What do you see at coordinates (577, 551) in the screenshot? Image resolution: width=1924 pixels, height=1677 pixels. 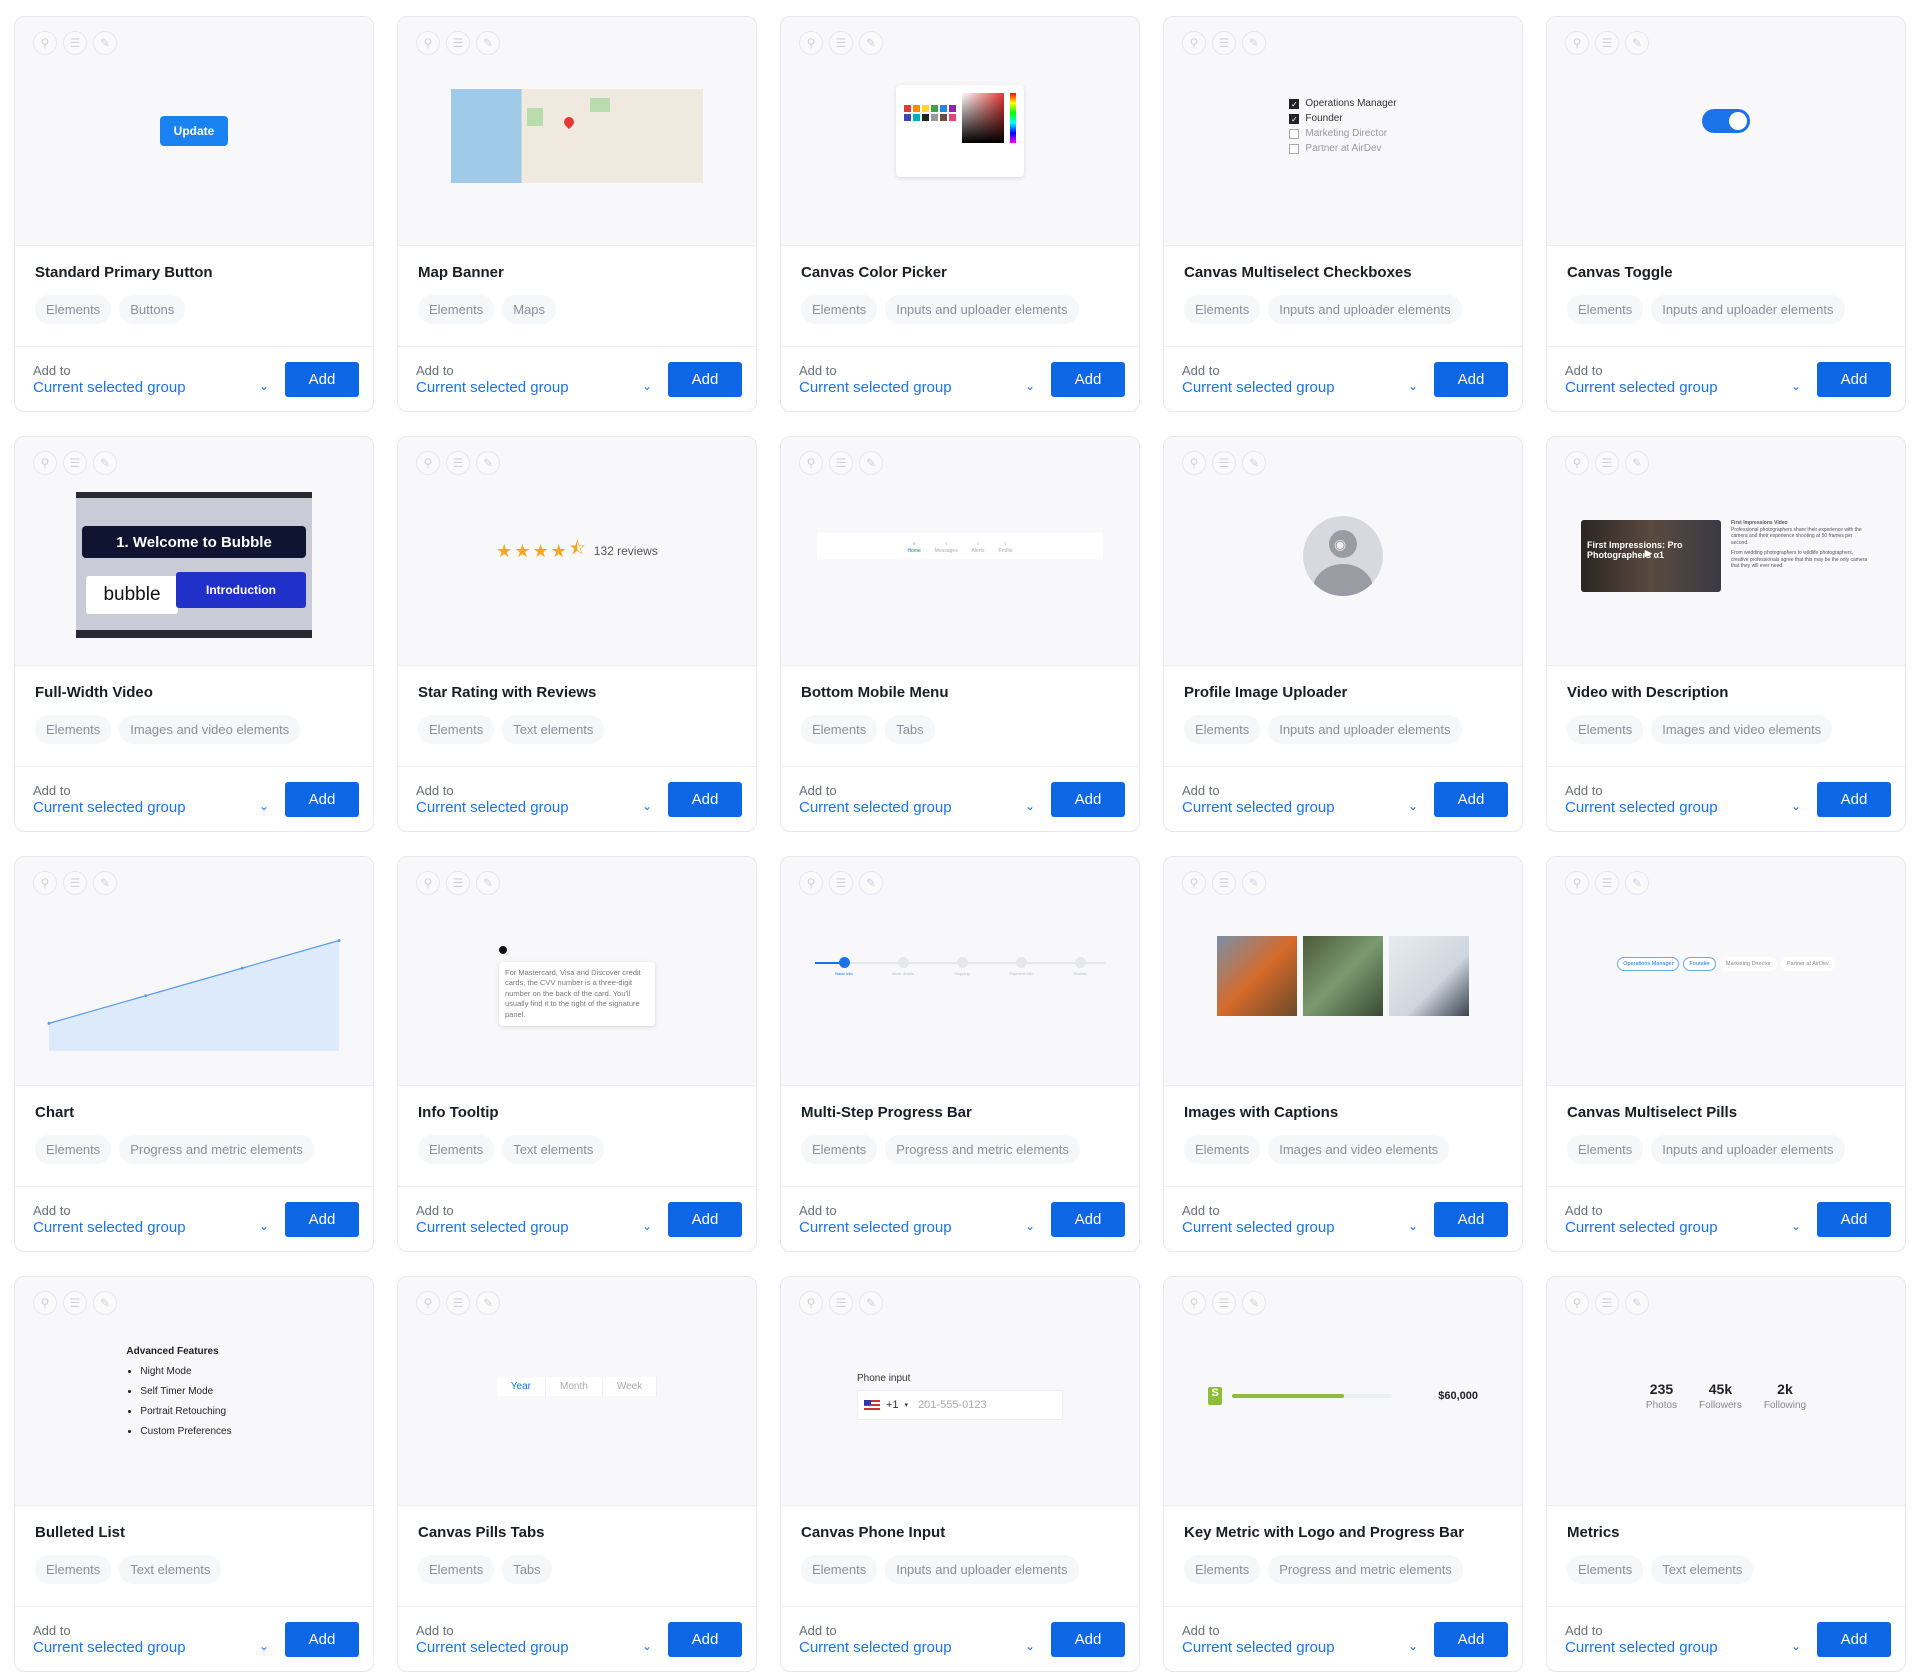 I see `component-preview: ⚲ ☰ ✎ ★ ★ ★ ★ ⯪ 132 reviews` at bounding box center [577, 551].